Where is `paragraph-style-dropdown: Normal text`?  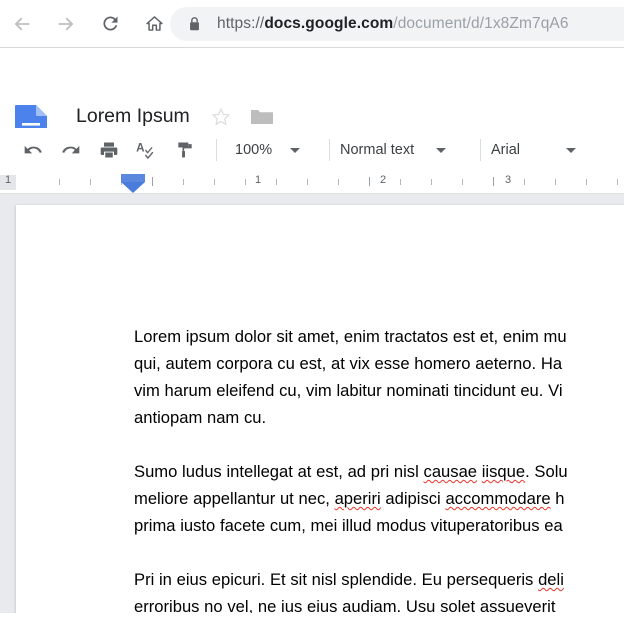
paragraph-style-dropdown: Normal text is located at coordinates (405, 150).